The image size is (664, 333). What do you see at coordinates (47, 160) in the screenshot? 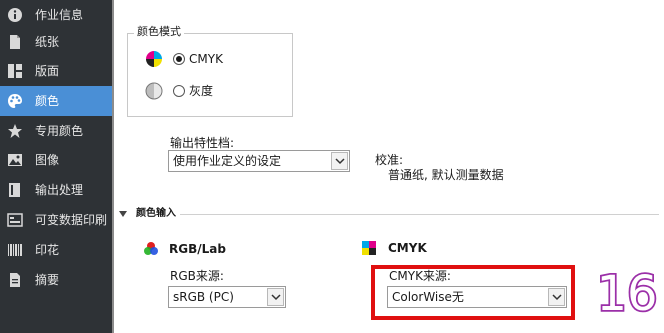
I see `sidebar-item-label: 图像` at bounding box center [47, 160].